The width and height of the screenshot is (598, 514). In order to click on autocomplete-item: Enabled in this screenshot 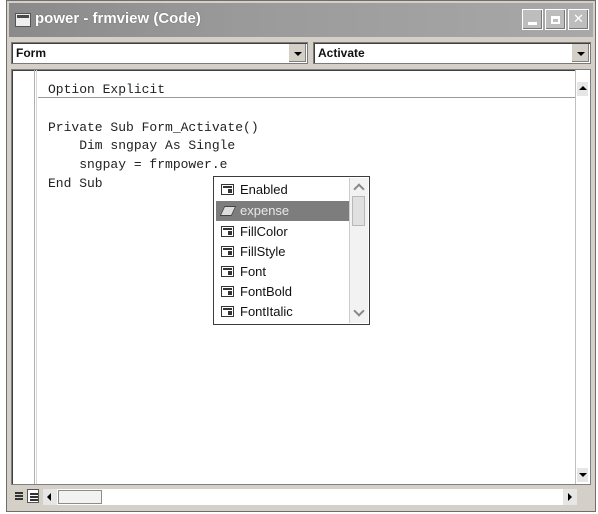, I will do `click(283, 190)`.